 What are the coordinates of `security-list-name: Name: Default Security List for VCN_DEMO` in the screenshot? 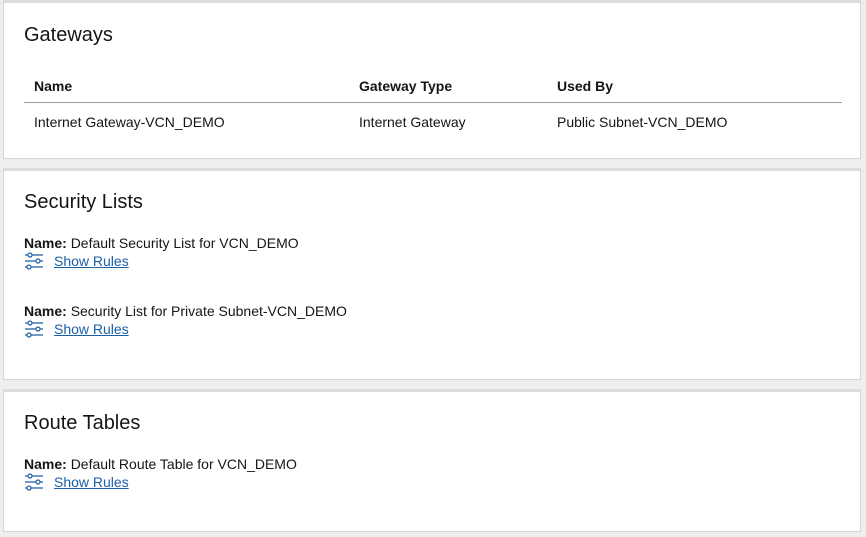 It's located at (161, 243).